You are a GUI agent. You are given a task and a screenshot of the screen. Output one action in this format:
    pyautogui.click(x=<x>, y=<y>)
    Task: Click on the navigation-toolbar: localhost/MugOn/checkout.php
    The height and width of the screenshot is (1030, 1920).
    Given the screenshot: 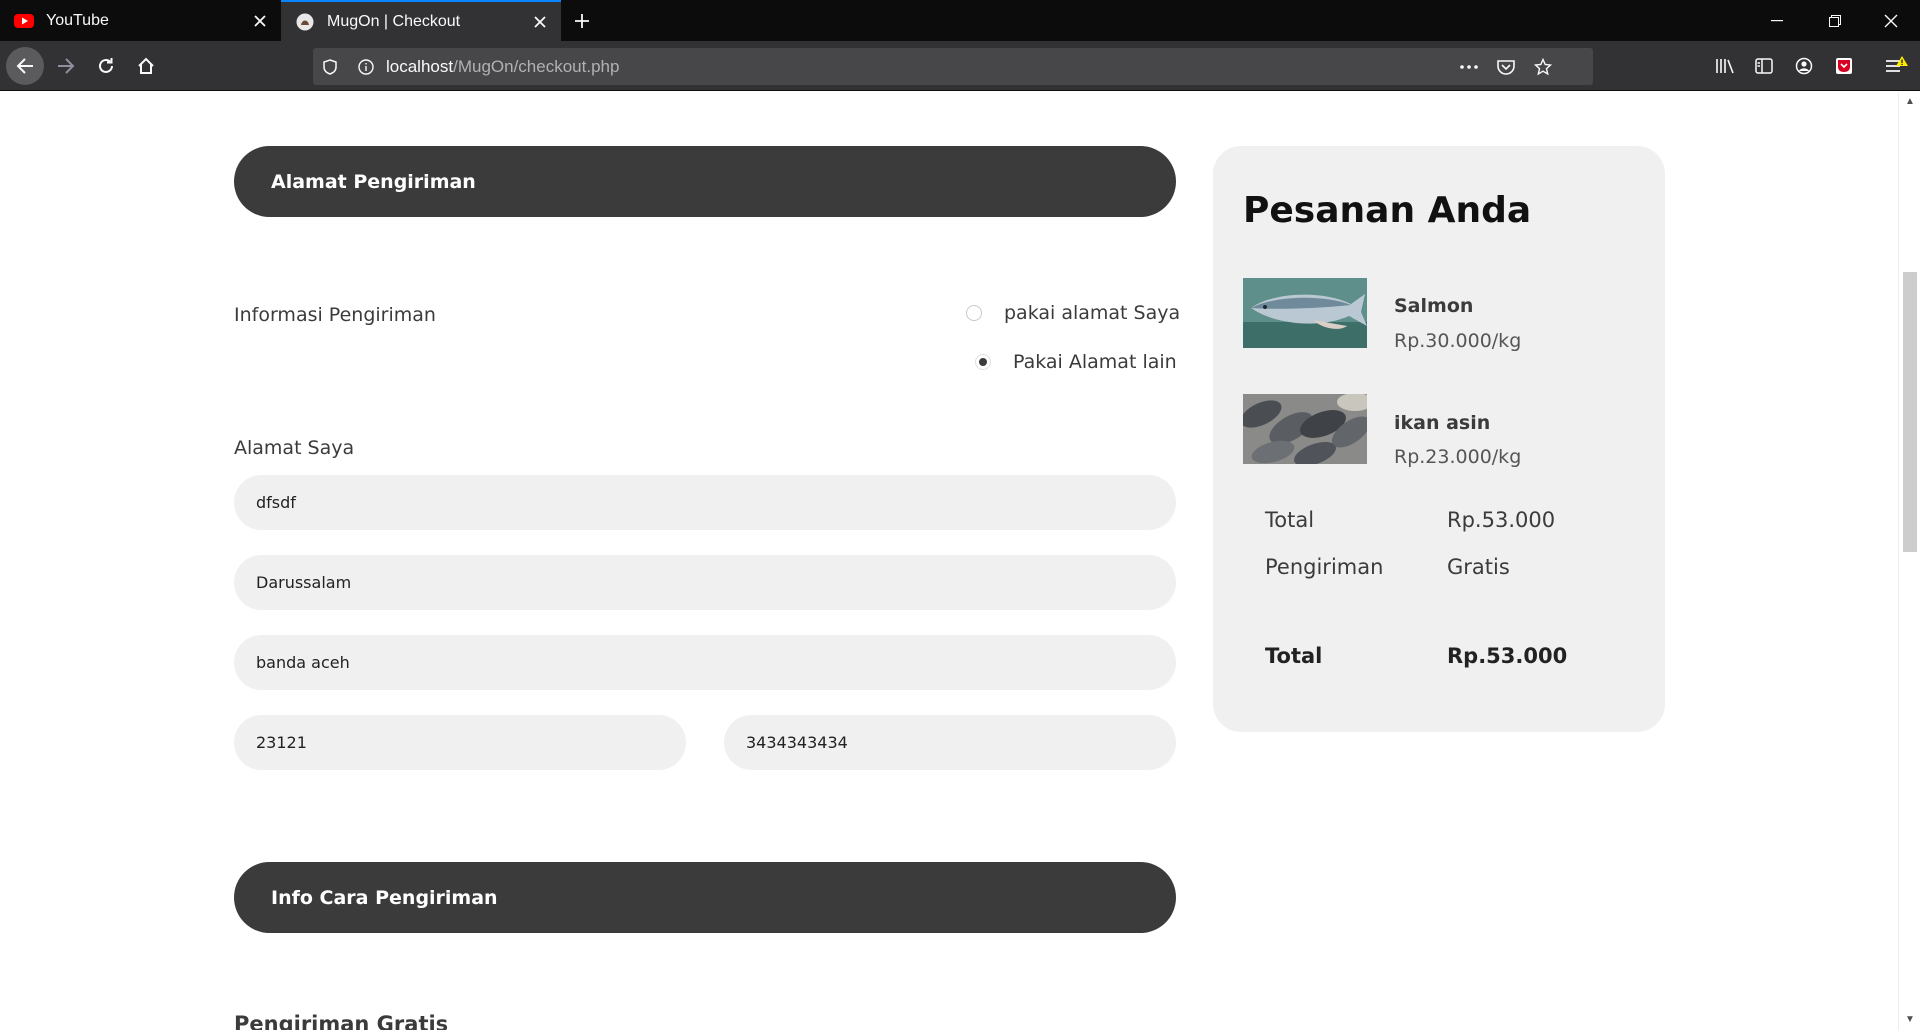 What is the action you would take?
    pyautogui.click(x=960, y=66)
    